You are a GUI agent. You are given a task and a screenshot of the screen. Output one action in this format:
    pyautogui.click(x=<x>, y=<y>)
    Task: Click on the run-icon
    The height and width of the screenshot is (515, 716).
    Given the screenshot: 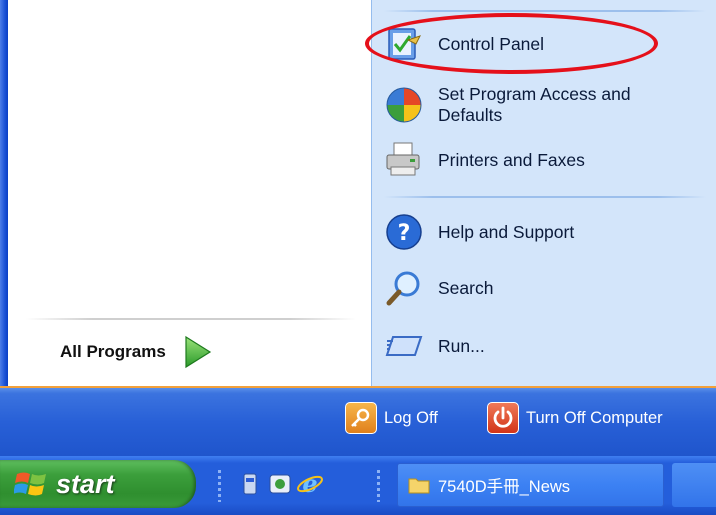 What is the action you would take?
    pyautogui.click(x=404, y=346)
    